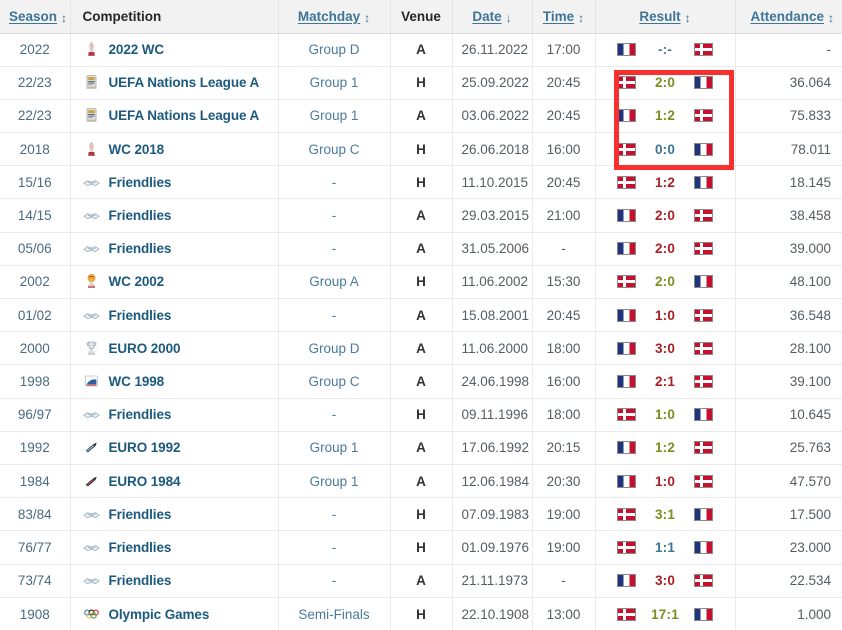  I want to click on sort-link-date: Date, so click(486, 16).